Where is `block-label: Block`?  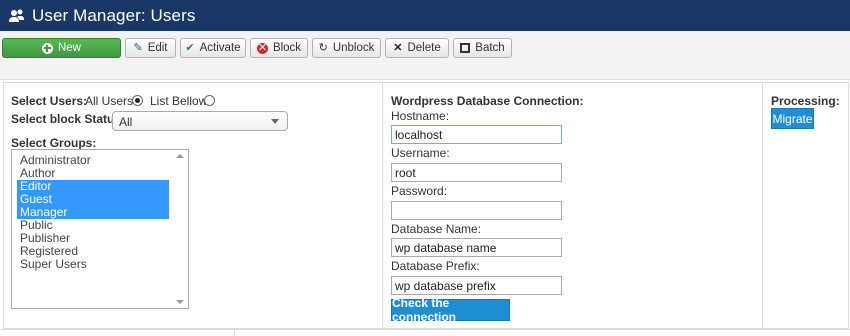
block-label: Block is located at coordinates (287, 48).